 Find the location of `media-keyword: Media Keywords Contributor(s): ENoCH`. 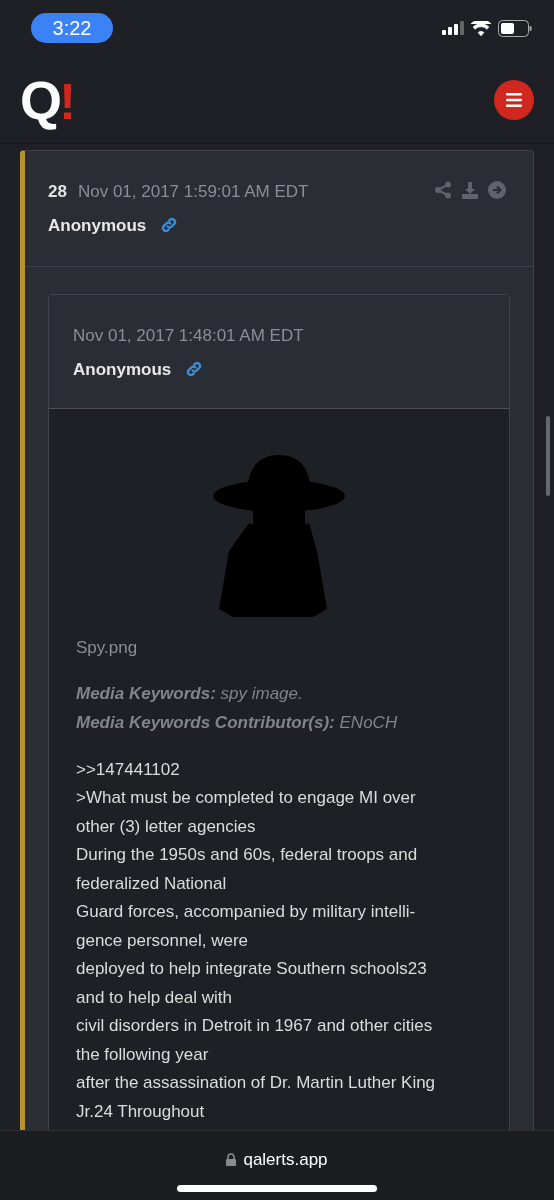

media-keyword: Media Keywords Contributor(s): ENoCH is located at coordinates (237, 723).